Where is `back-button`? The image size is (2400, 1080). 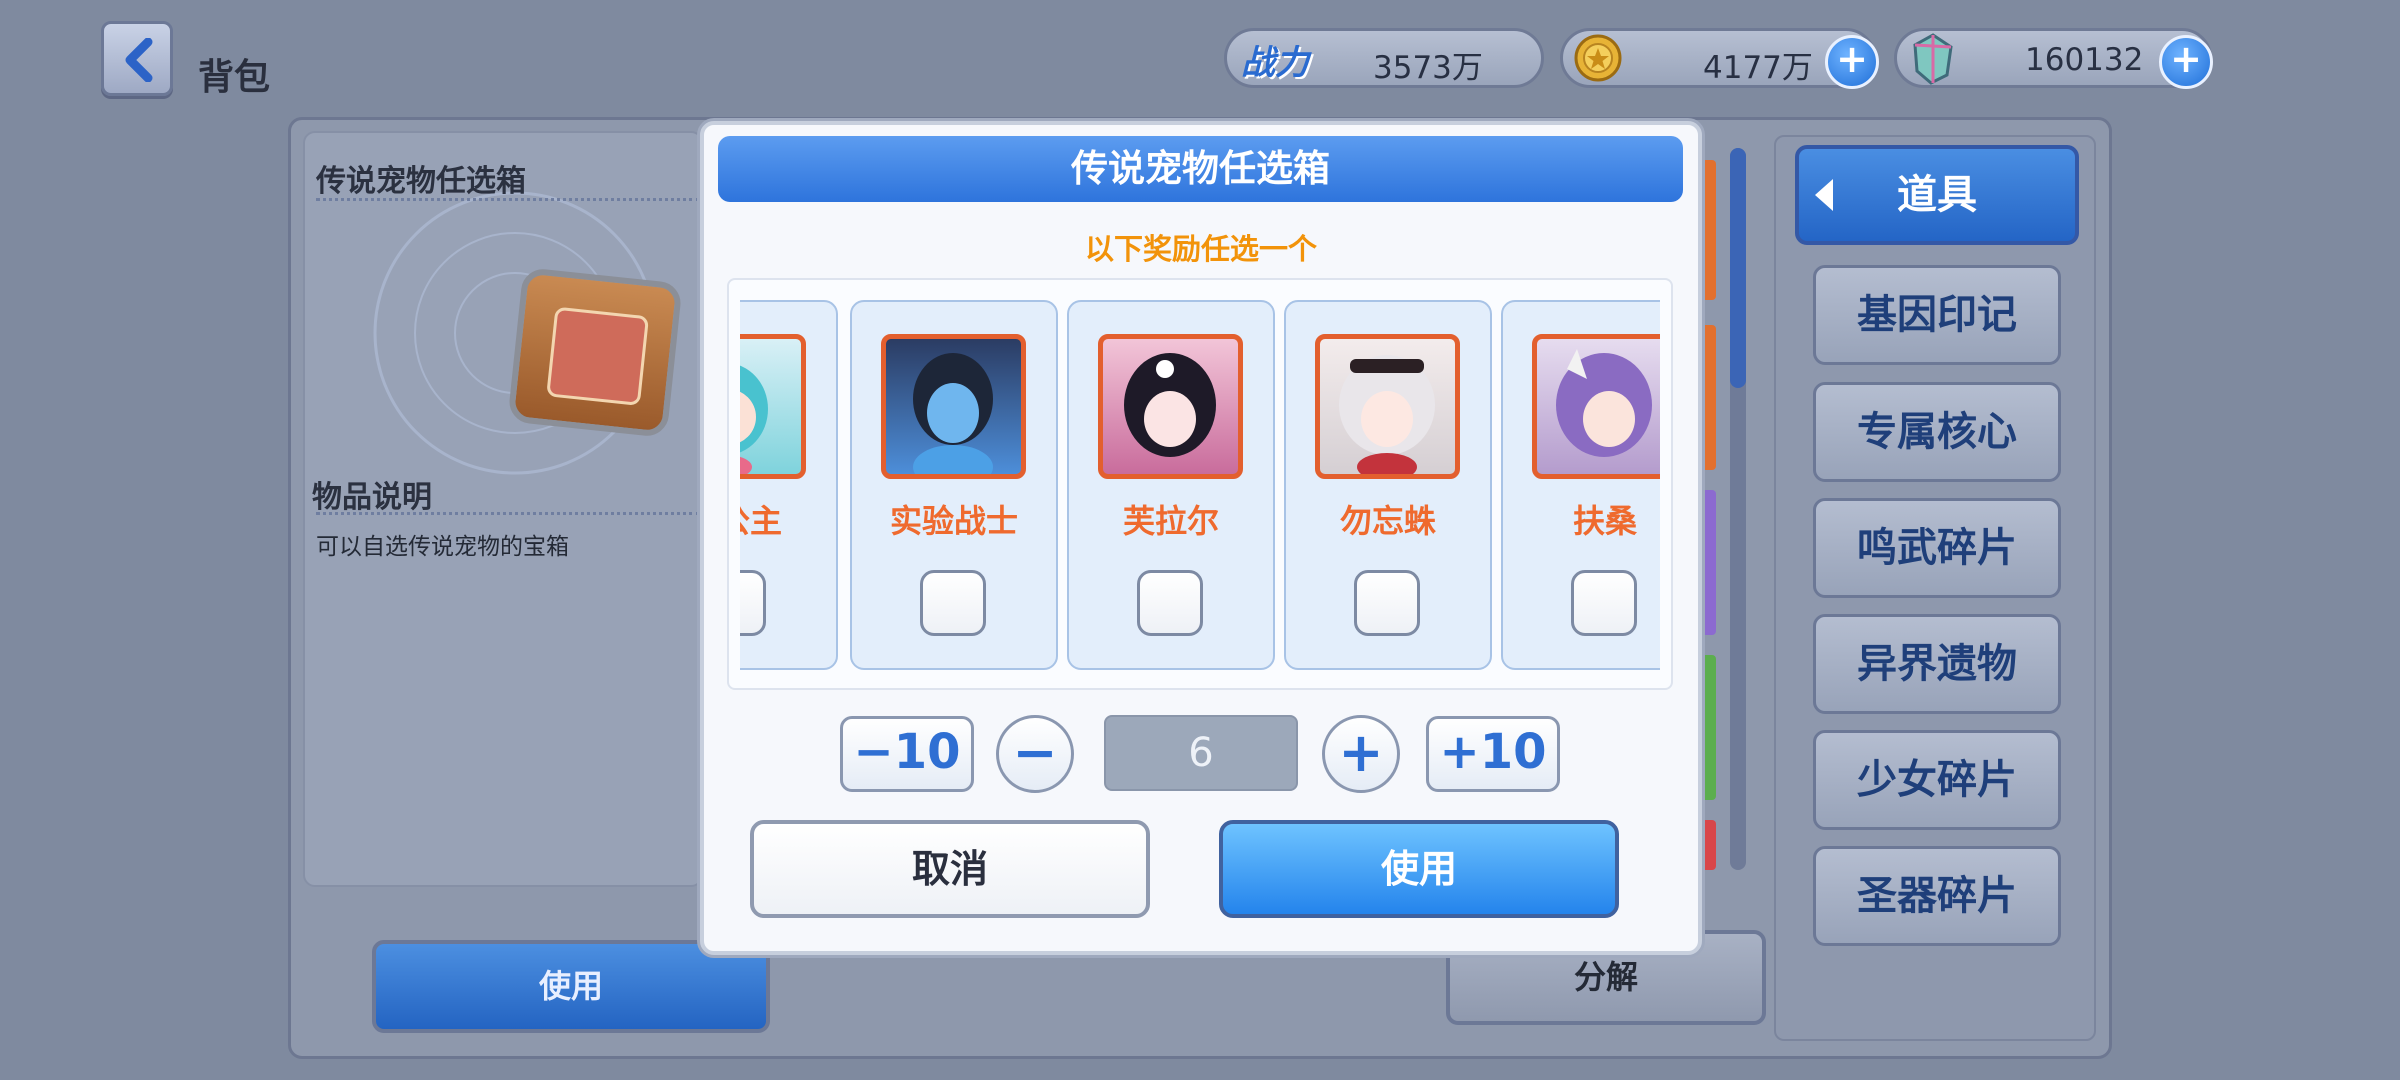
back-button is located at coordinates (137, 58).